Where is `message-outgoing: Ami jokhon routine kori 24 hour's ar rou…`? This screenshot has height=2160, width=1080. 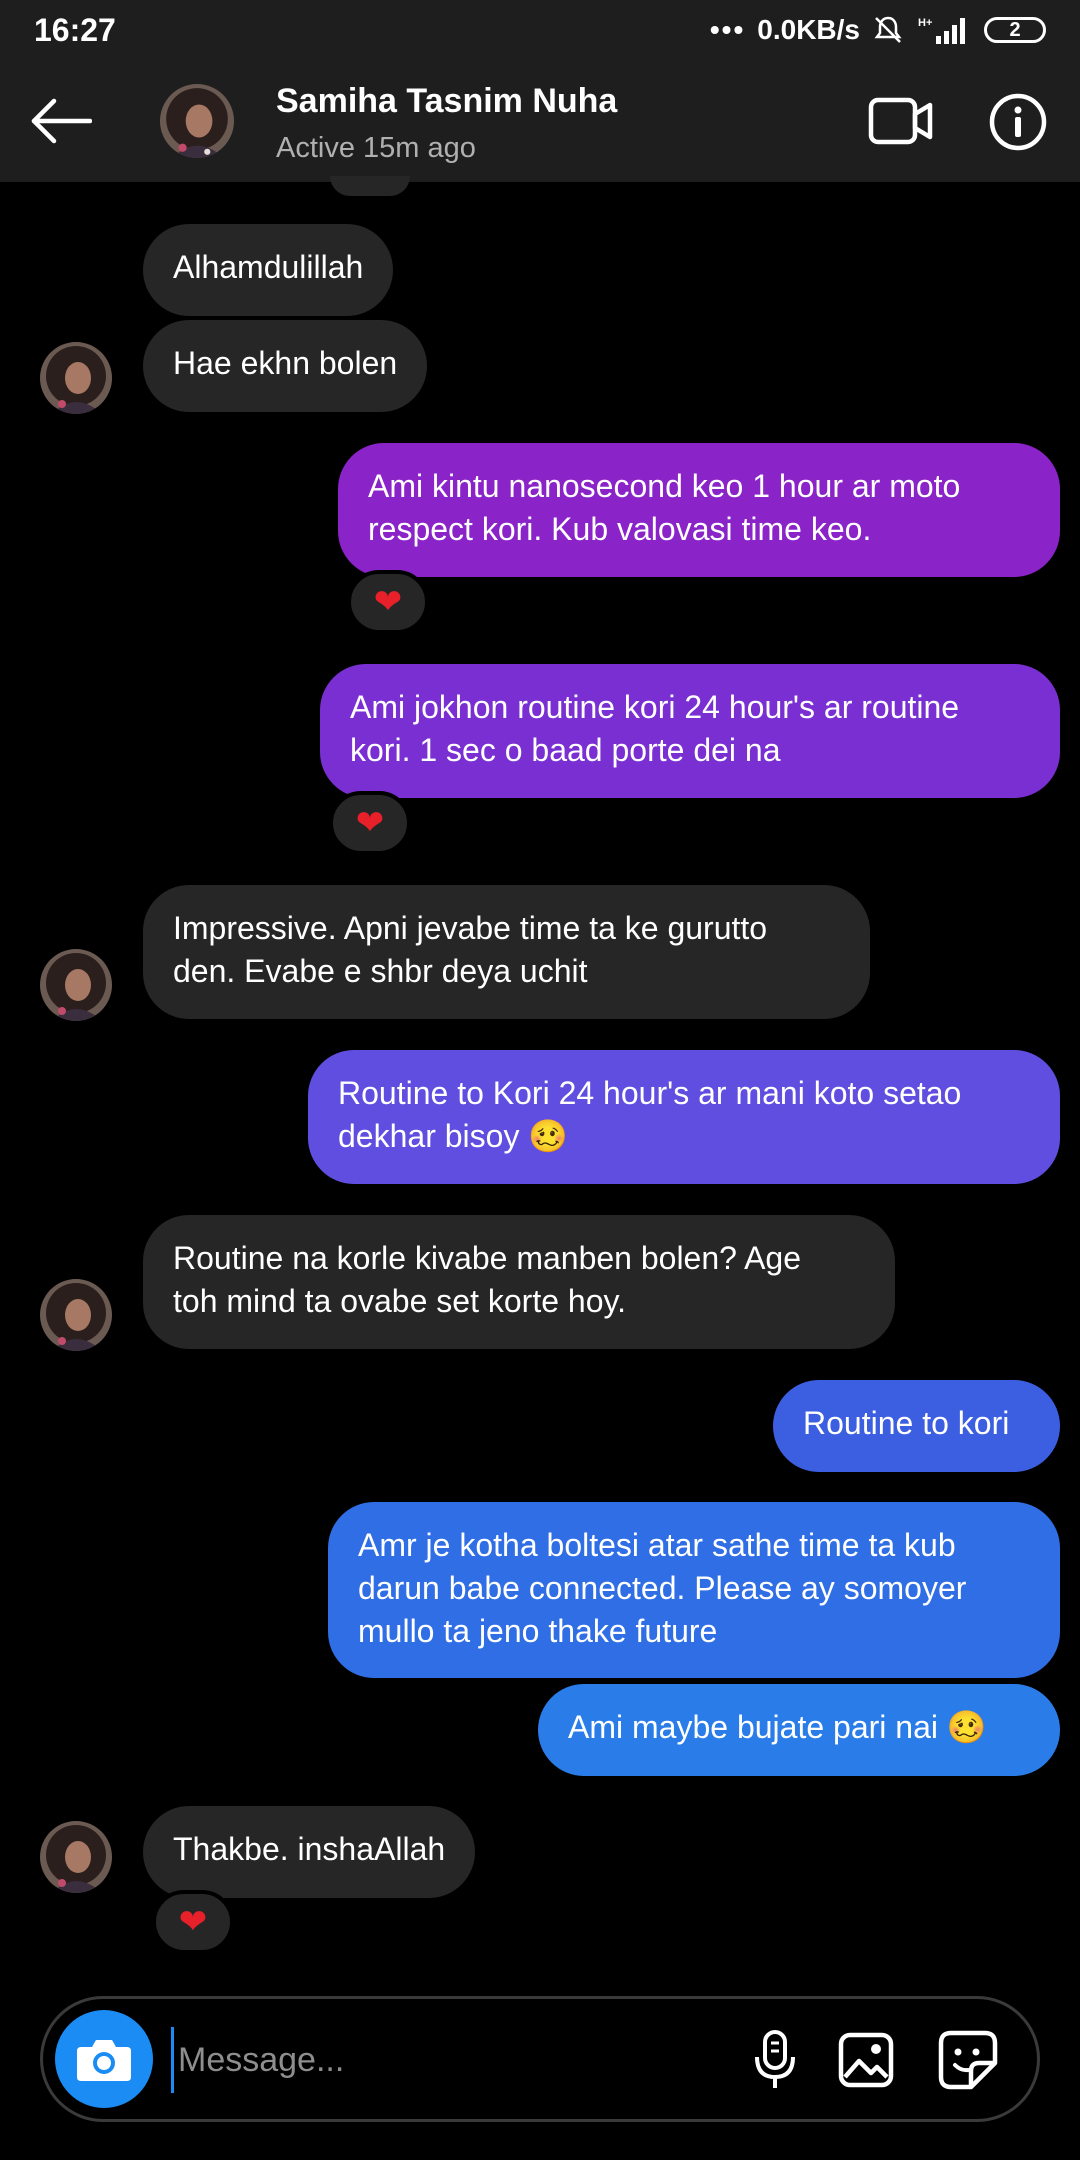 message-outgoing: Ami jokhon routine kori 24 hour's ar rou… is located at coordinates (690, 731).